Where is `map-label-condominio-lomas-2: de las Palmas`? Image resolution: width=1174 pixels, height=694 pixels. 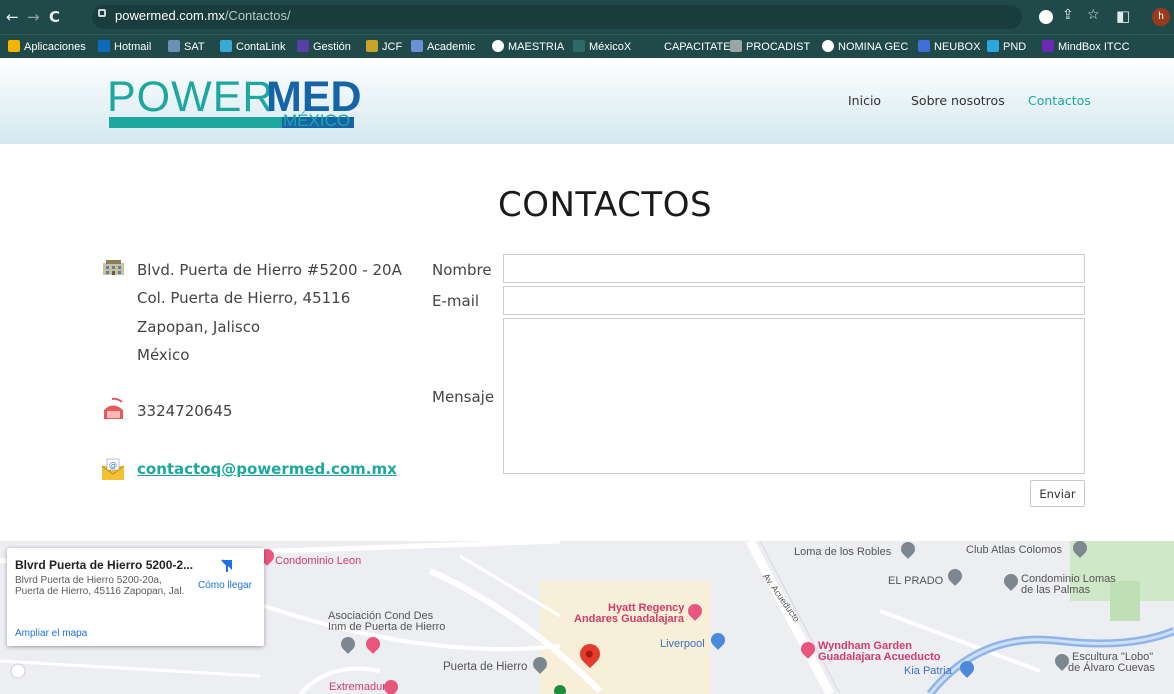
map-label-condominio-lomas-2: de las Palmas is located at coordinates (1056, 590).